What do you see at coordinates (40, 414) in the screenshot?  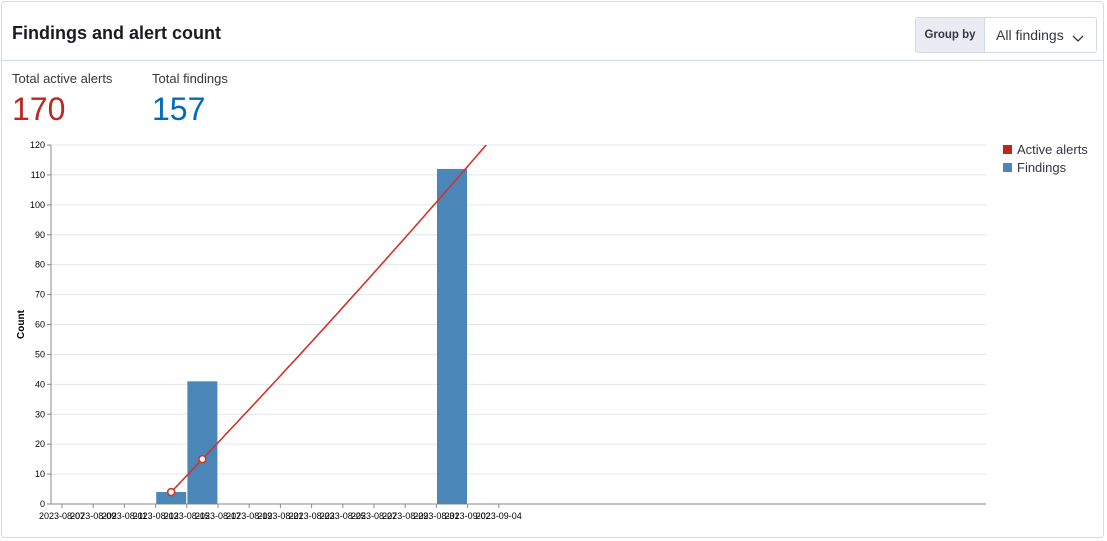 I see `y-tick-label: 30` at bounding box center [40, 414].